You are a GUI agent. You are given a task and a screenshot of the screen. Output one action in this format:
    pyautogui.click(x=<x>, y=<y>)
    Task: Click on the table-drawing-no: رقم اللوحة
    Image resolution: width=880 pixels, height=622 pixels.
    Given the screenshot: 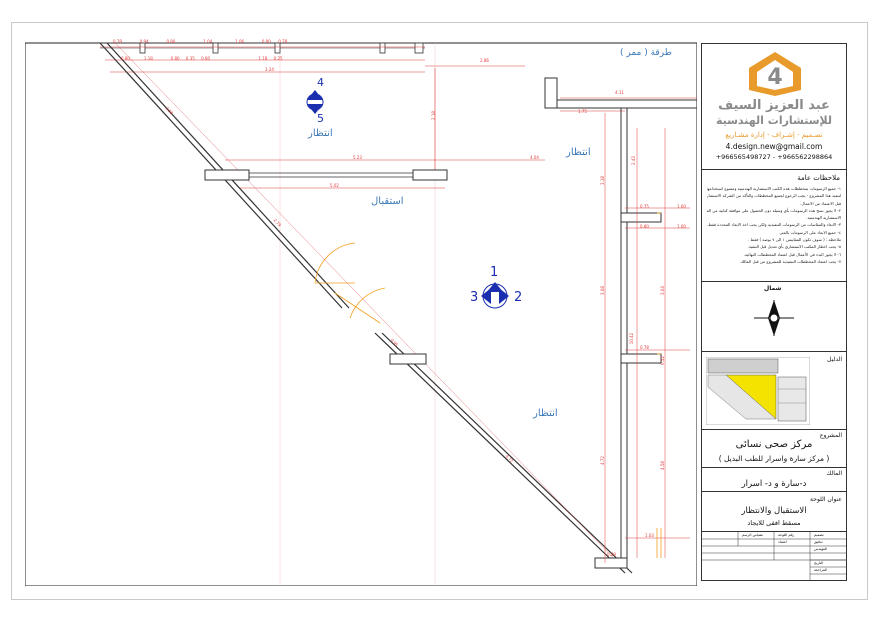 What is the action you would take?
    pyautogui.click(x=786, y=535)
    